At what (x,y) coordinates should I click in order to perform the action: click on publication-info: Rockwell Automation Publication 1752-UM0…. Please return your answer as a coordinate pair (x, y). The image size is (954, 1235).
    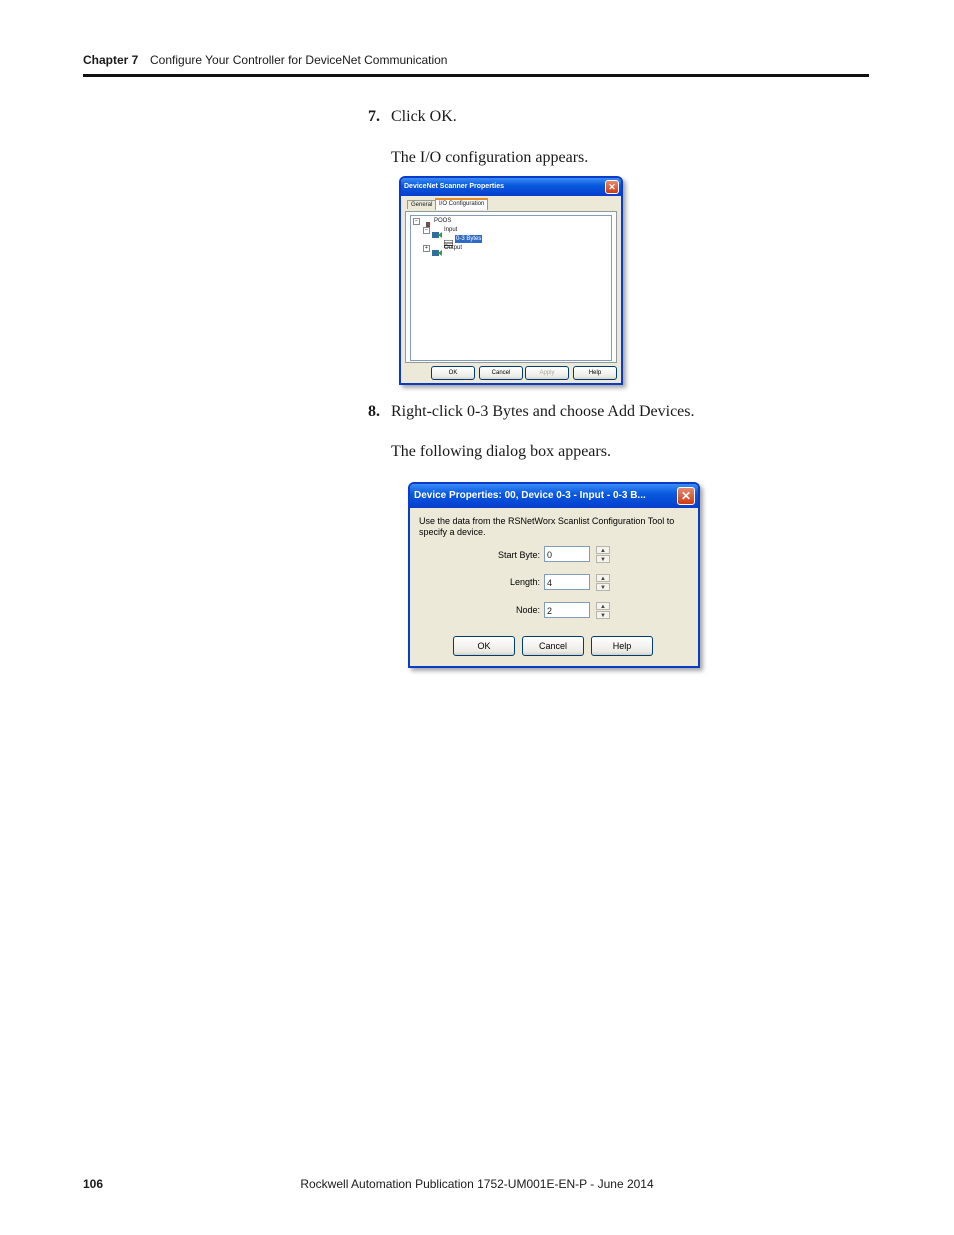
    Looking at the image, I should click on (477, 1184).